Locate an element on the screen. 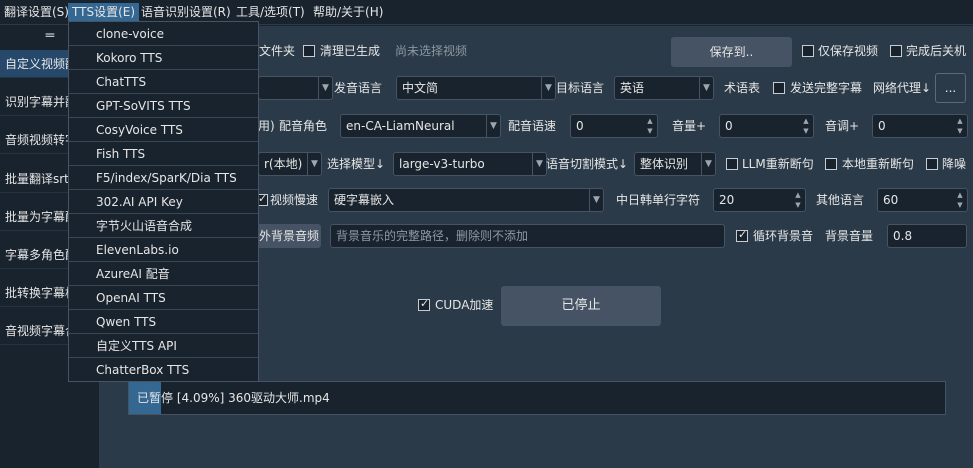 This screenshot has width=973, height=468. voice-role-select: en-CA-LiamNeural ▼ is located at coordinates (420, 126).